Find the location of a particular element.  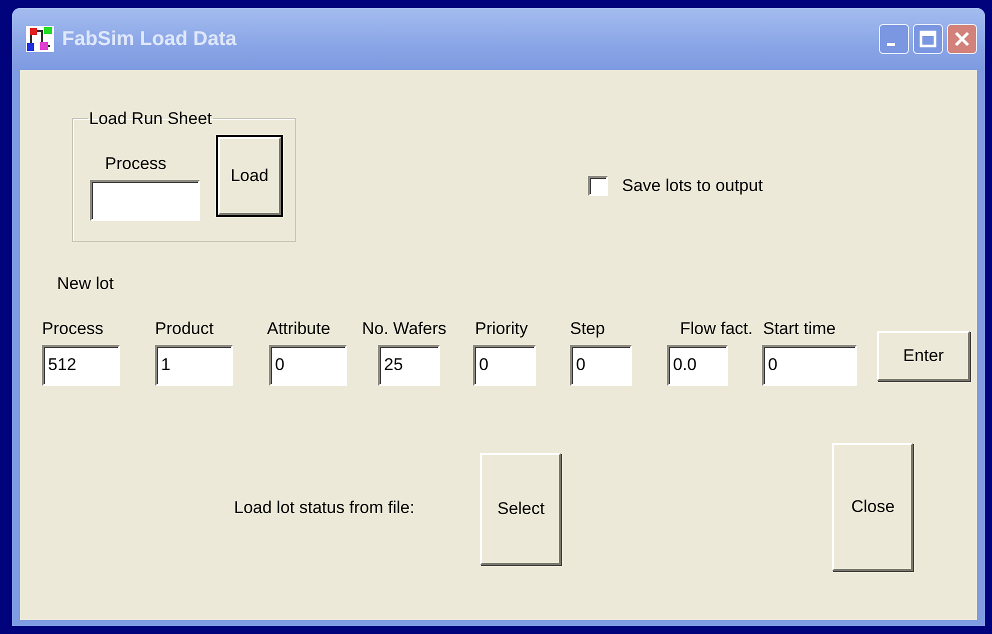

field-label: Attribute is located at coordinates (298, 328).